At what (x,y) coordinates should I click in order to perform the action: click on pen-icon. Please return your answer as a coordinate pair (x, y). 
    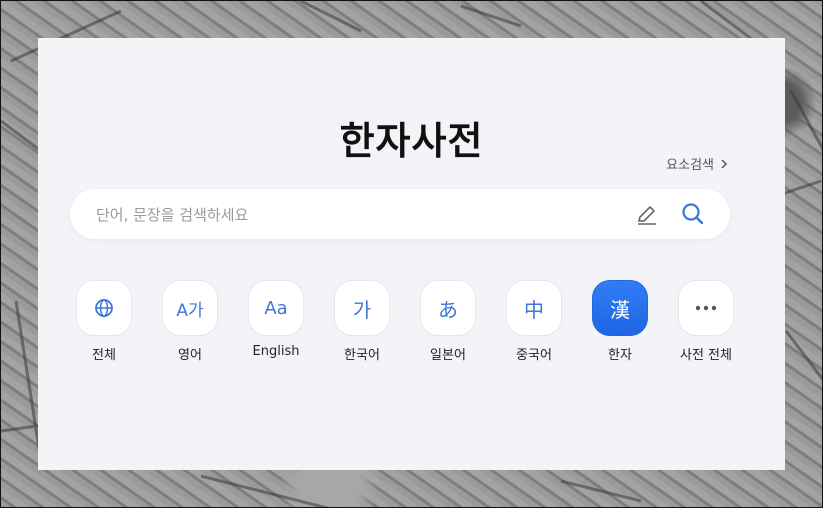
    Looking at the image, I should click on (647, 215).